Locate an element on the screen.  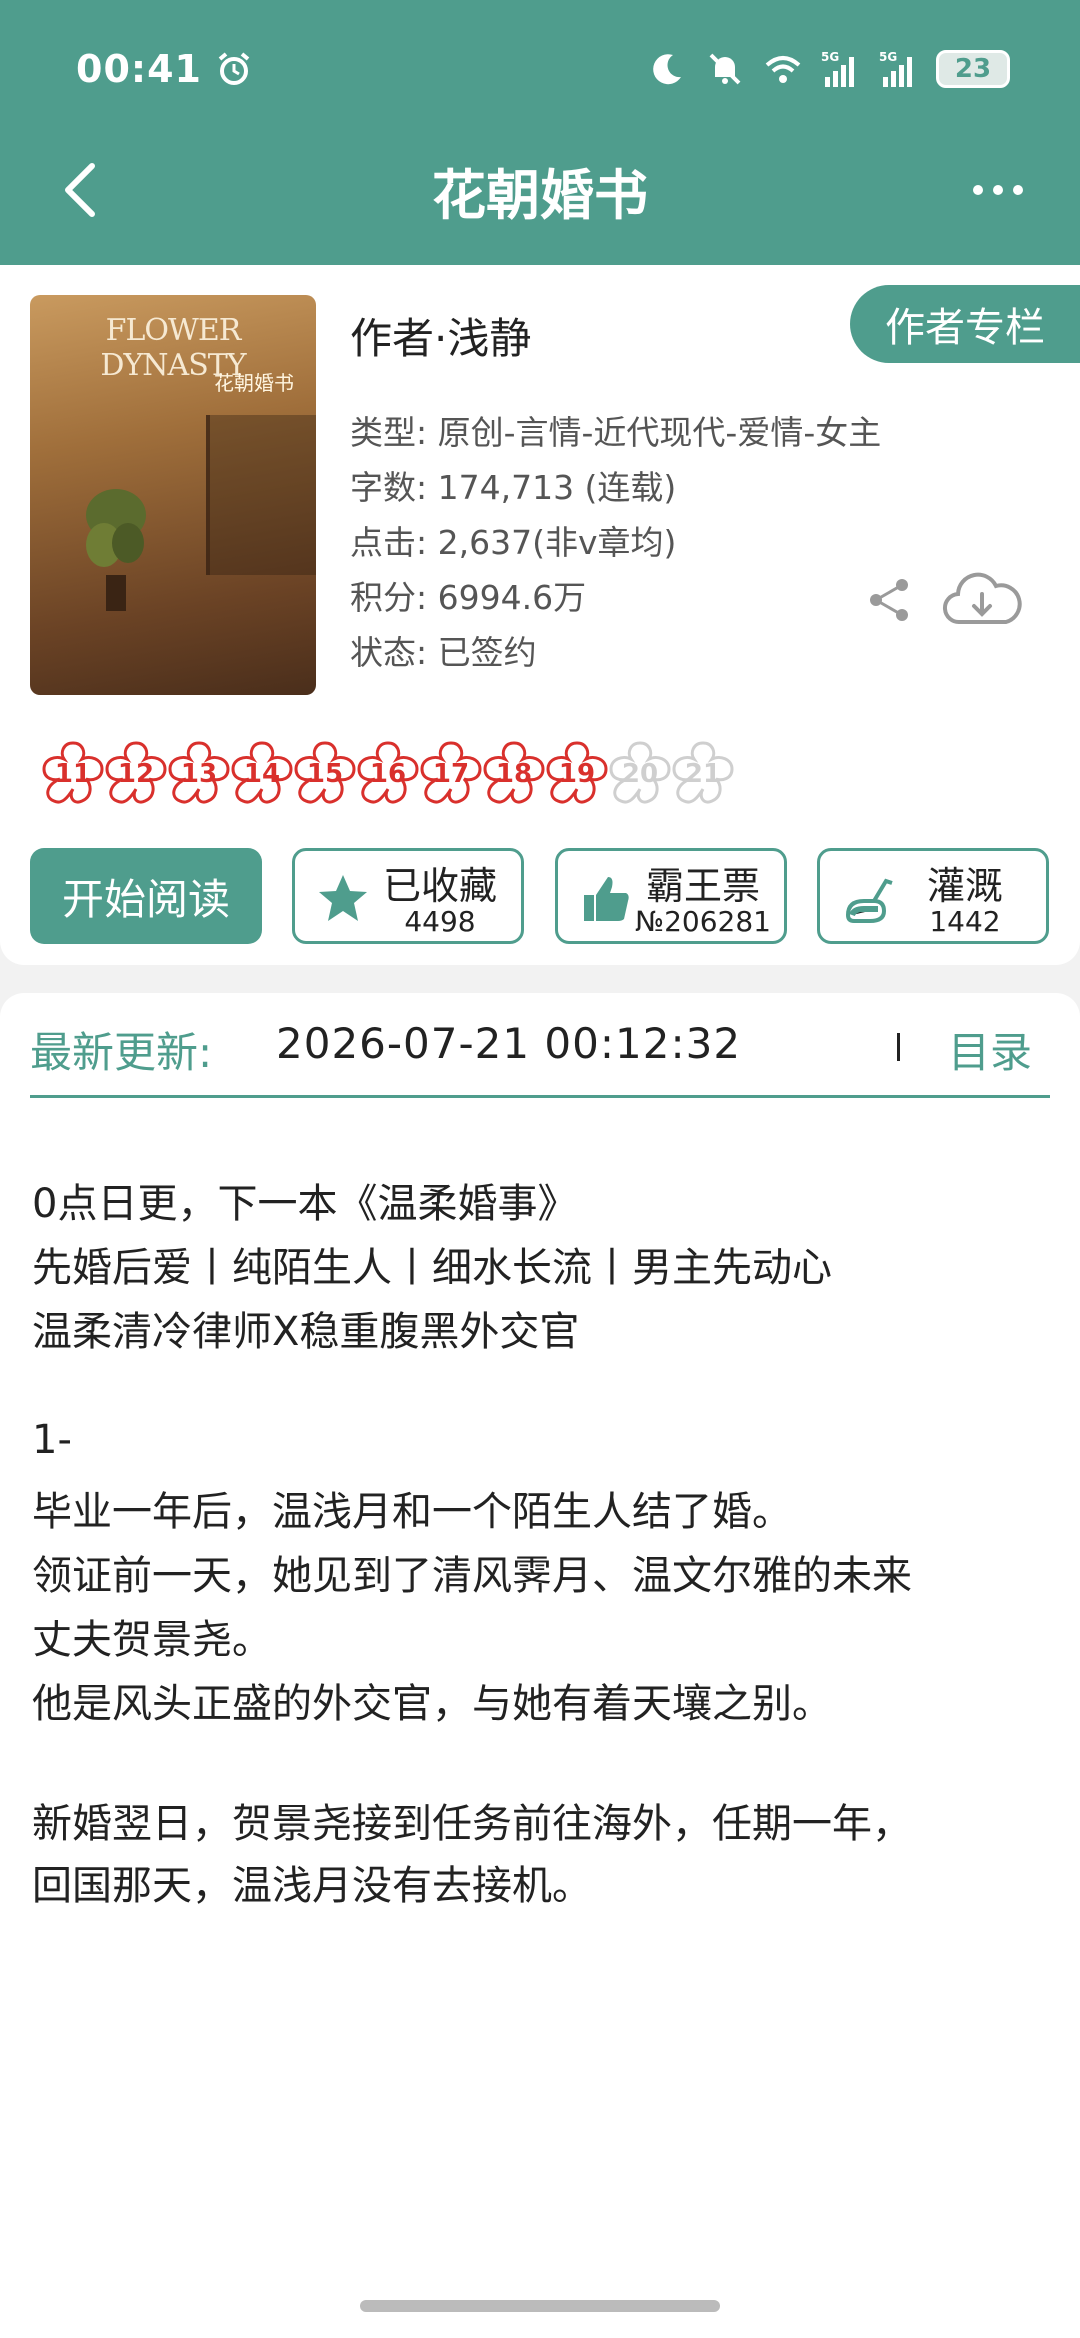
share-icon is located at coordinates (889, 600).